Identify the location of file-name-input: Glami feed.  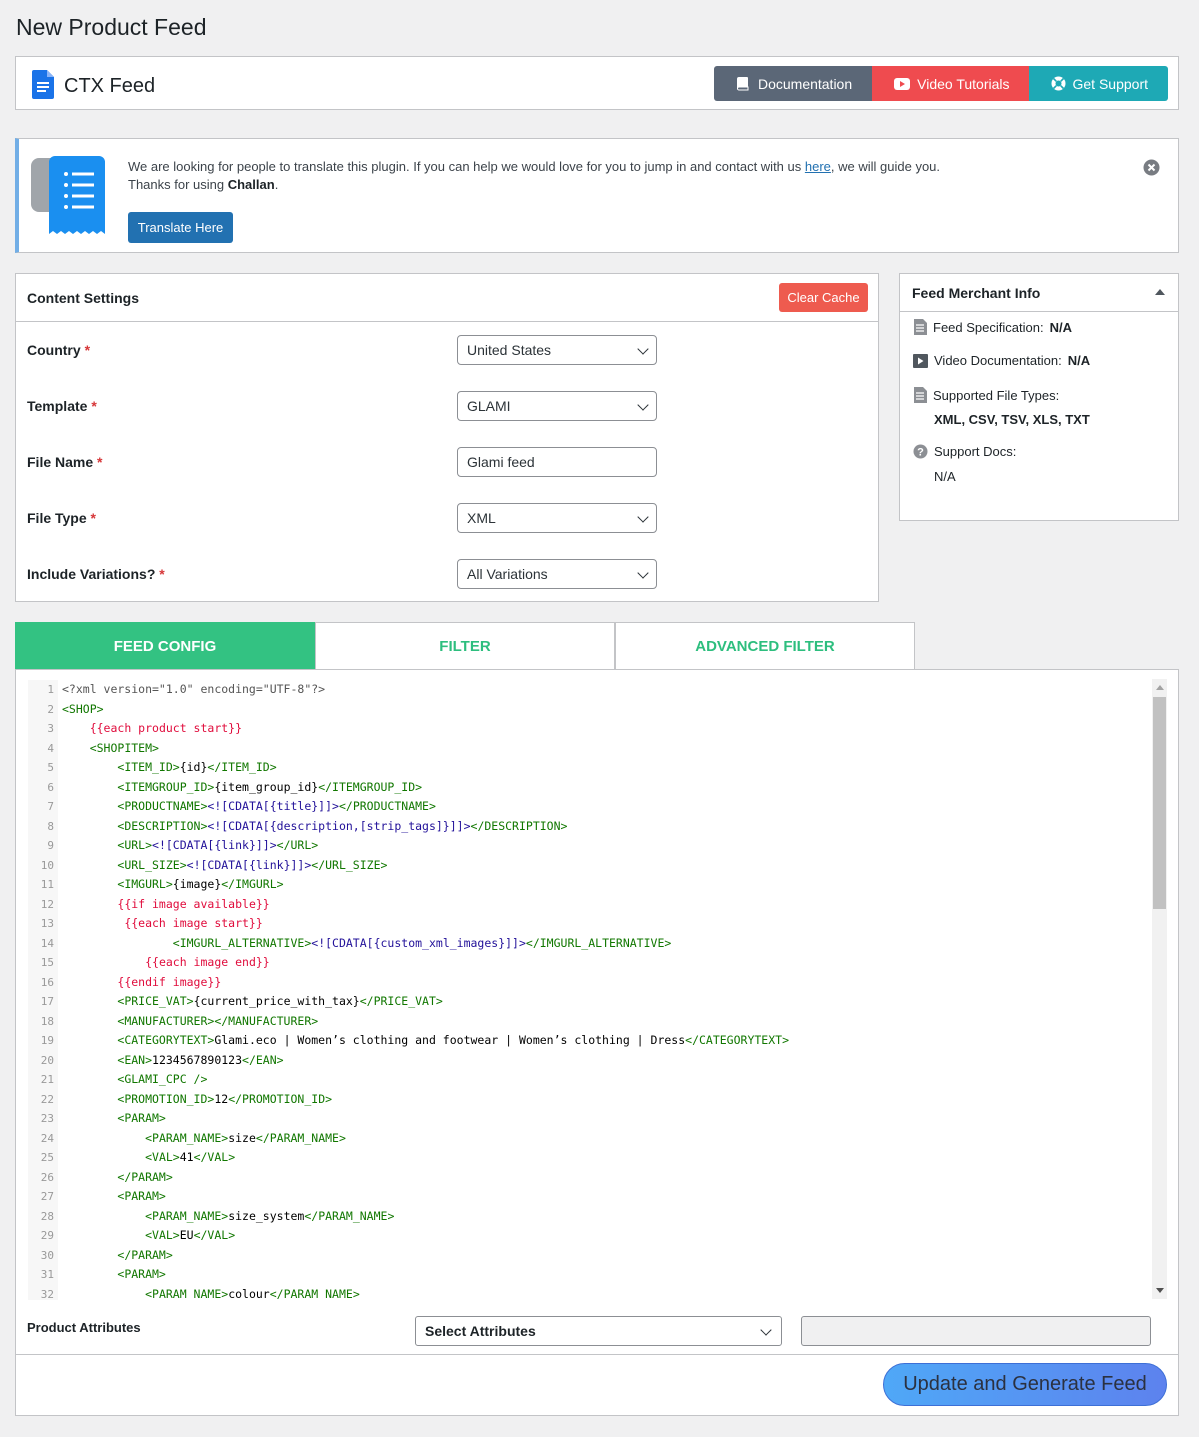
(557, 462).